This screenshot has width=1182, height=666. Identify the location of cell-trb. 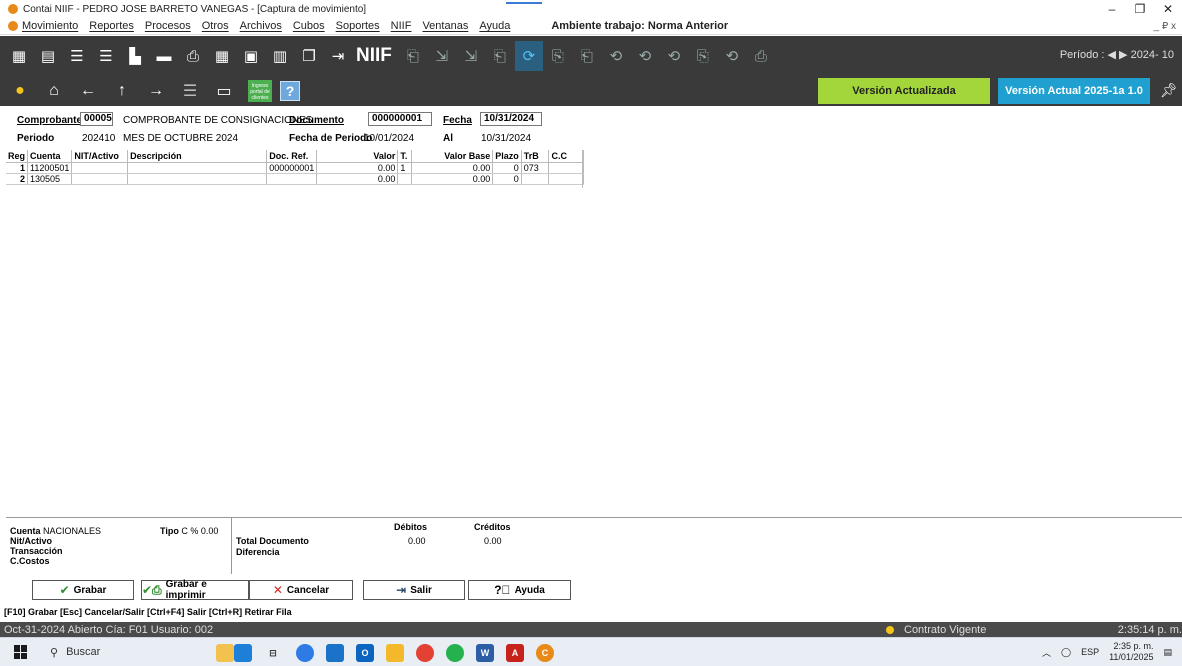
(535, 179).